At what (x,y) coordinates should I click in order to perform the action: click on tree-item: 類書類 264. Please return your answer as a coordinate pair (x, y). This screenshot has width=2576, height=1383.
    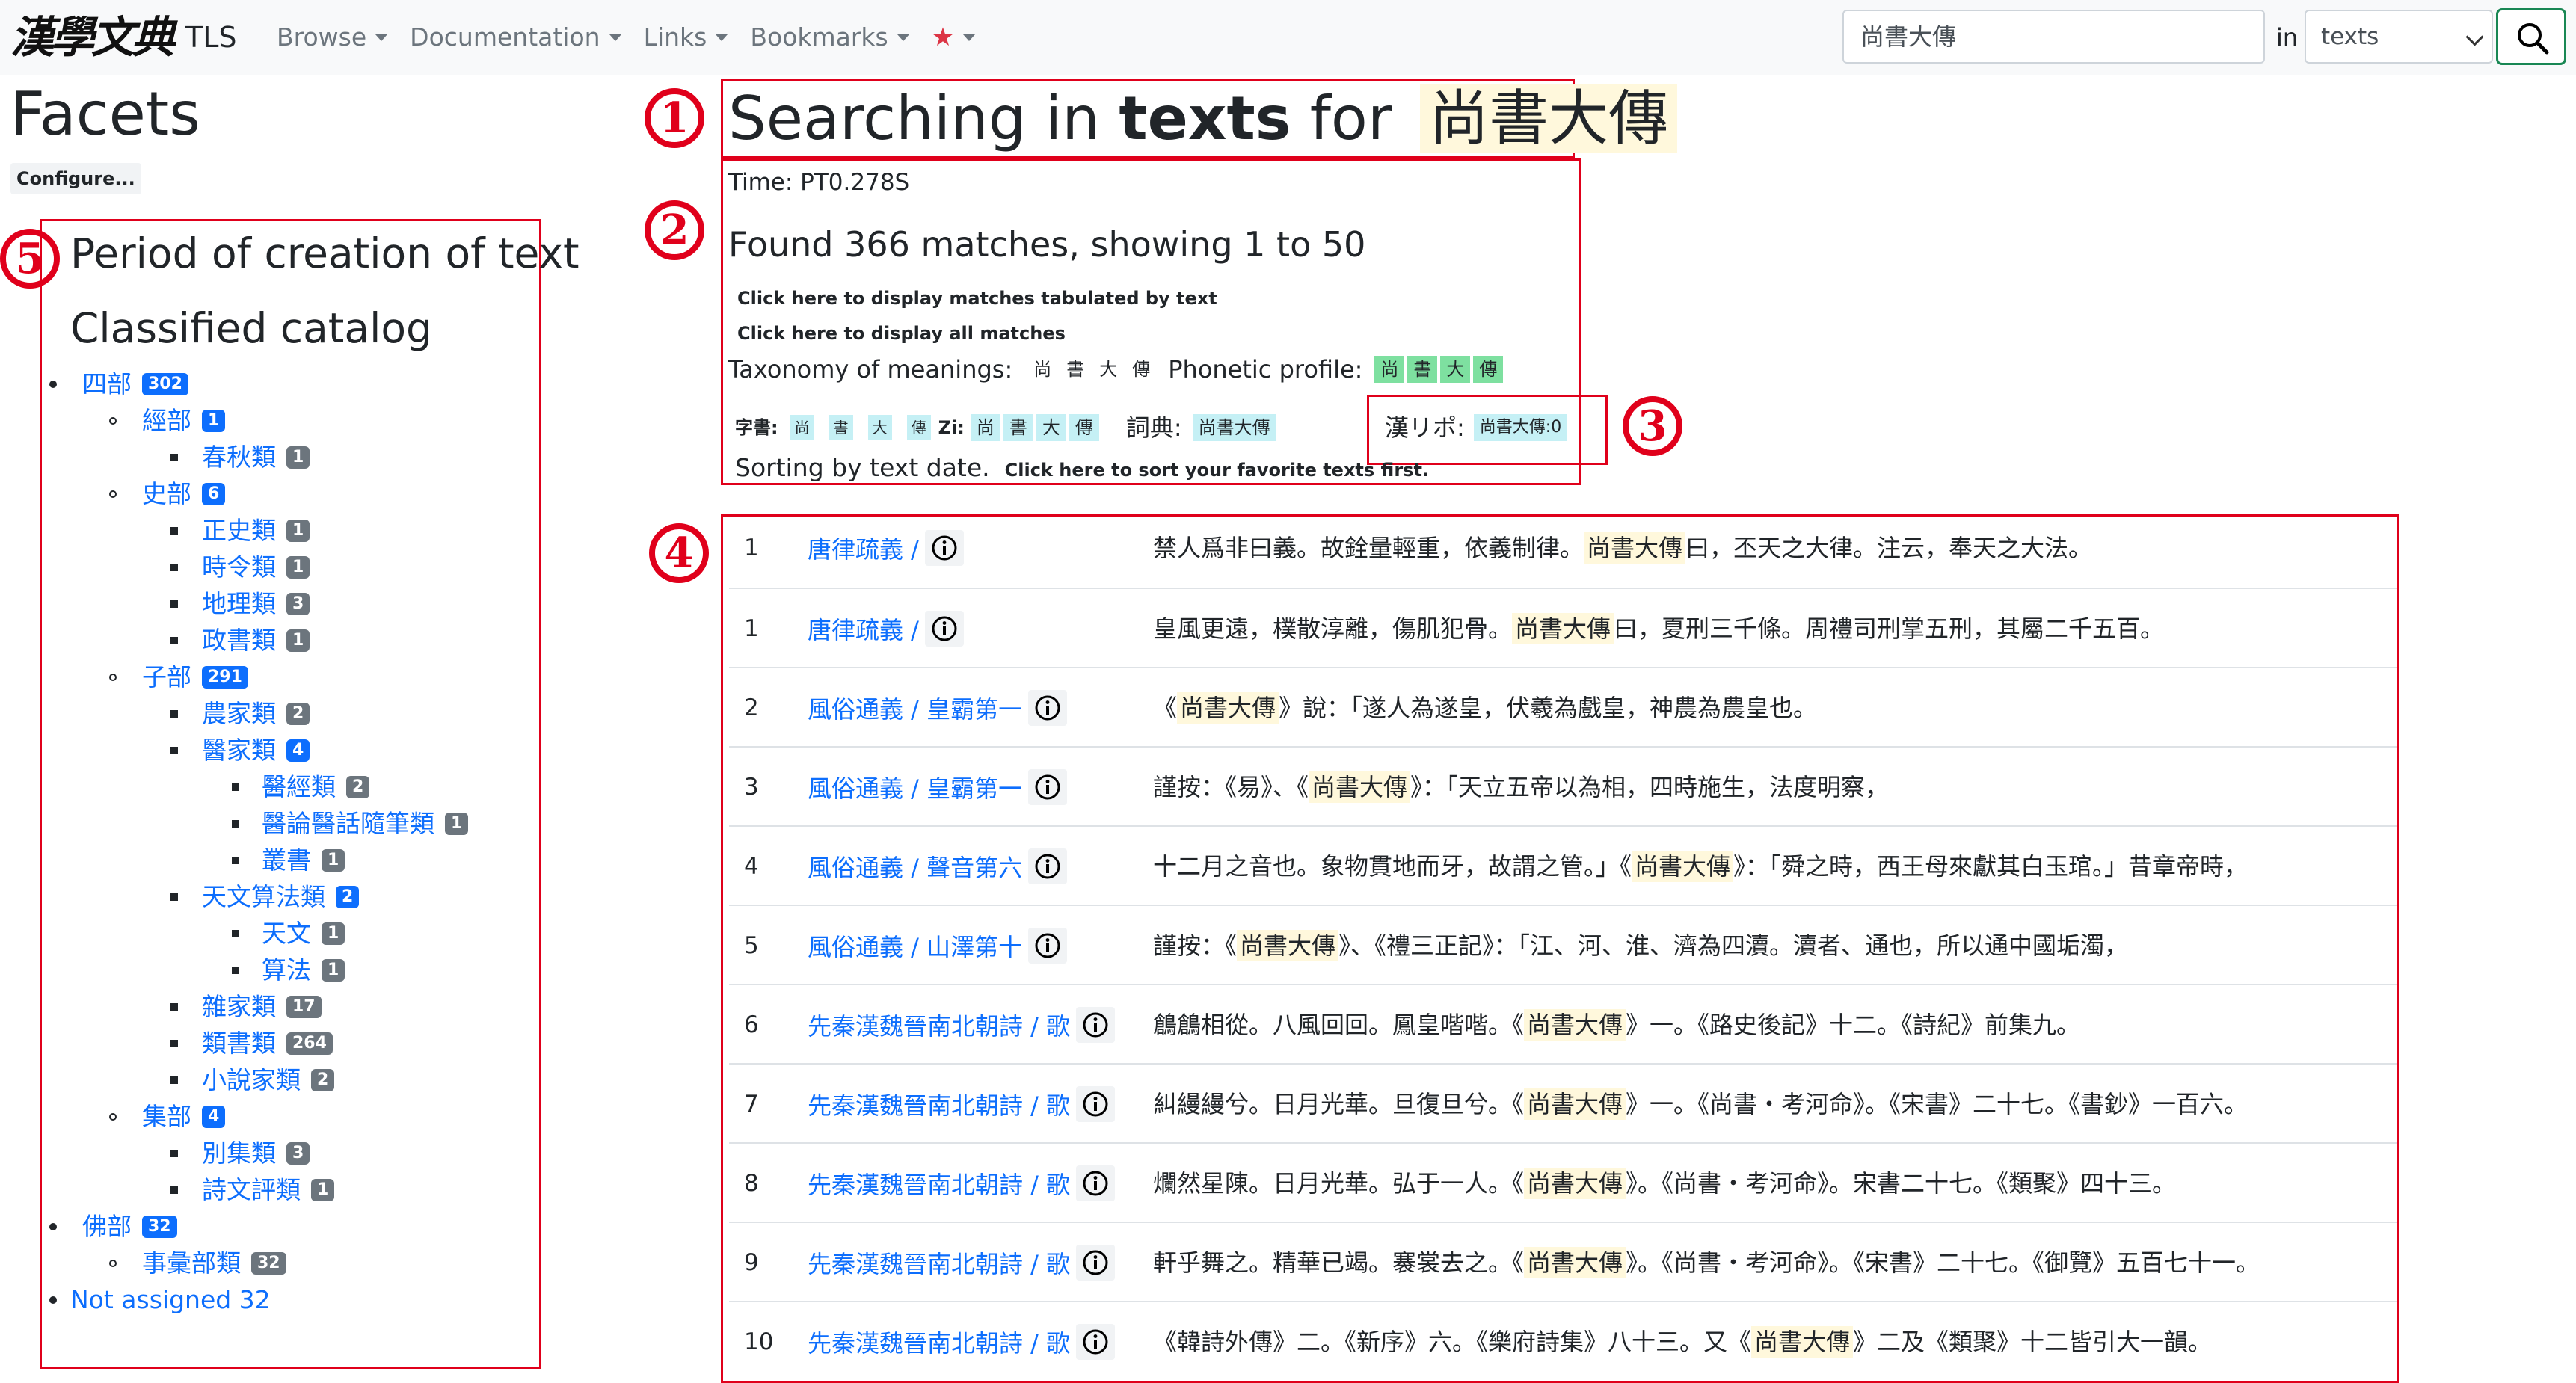
    Looking at the image, I should click on (267, 1044).